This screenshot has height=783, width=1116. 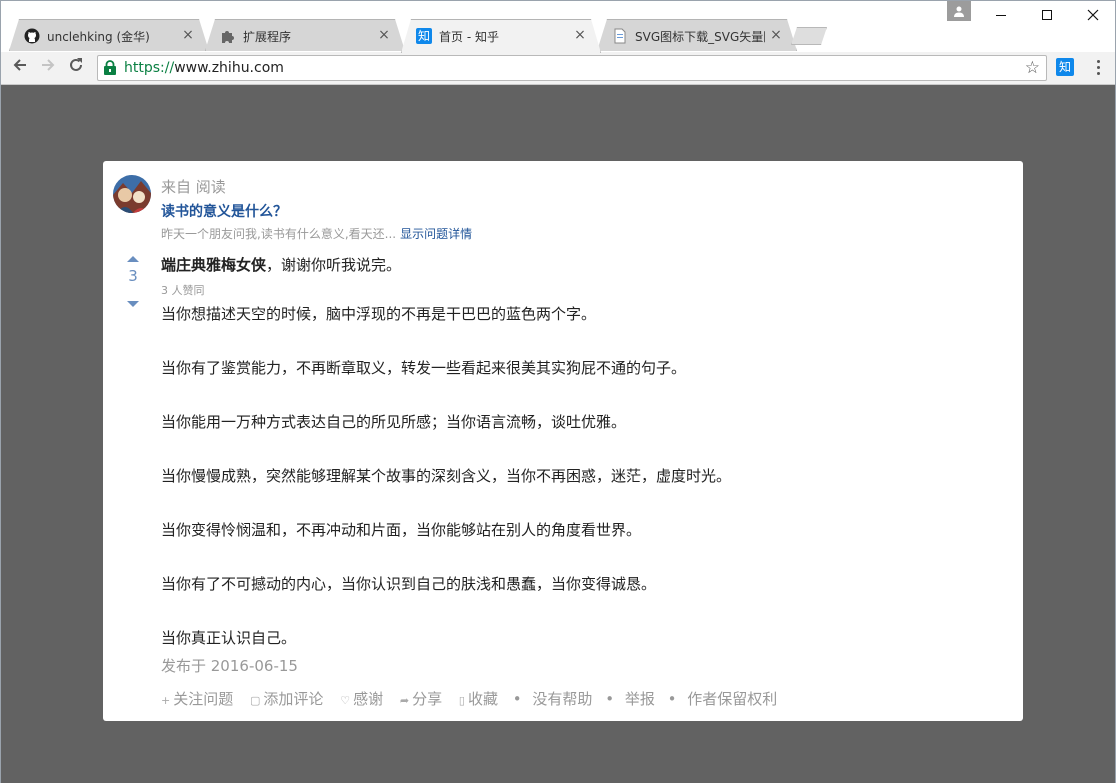 What do you see at coordinates (640, 699) in the screenshot?
I see `report-button: 举报` at bounding box center [640, 699].